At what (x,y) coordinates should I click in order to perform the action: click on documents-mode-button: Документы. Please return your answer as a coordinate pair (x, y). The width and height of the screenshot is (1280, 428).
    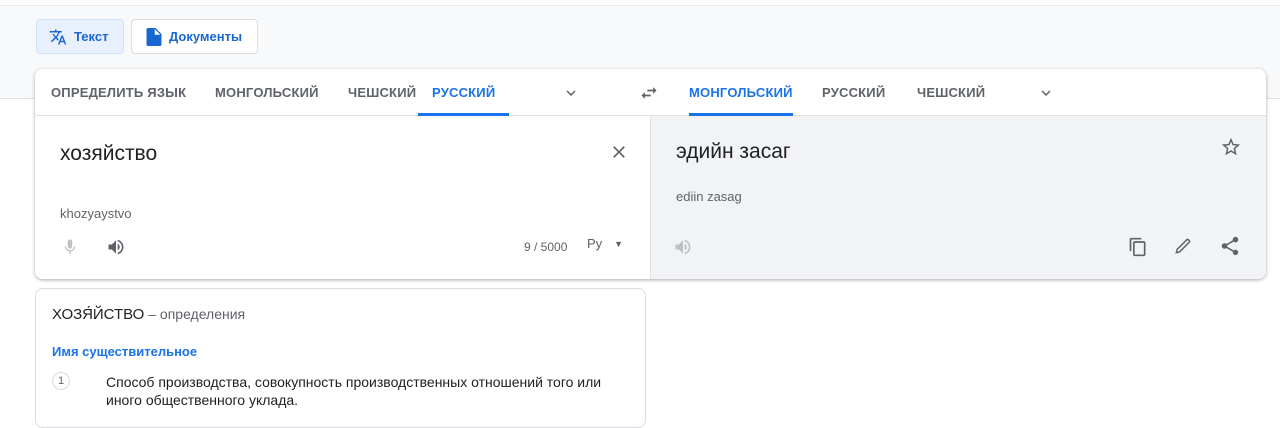
    Looking at the image, I should click on (194, 36).